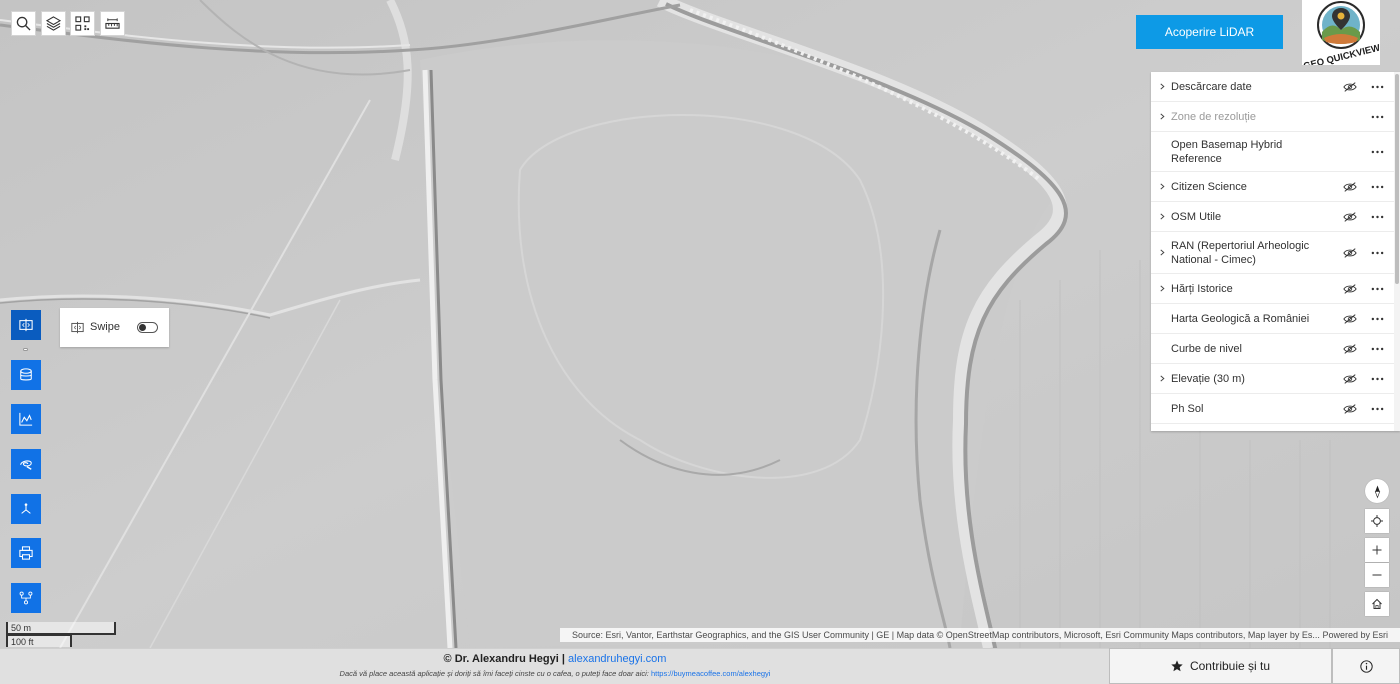  What do you see at coordinates (1240, 318) in the screenshot?
I see `layer-label: Harta Geologică a României` at bounding box center [1240, 318].